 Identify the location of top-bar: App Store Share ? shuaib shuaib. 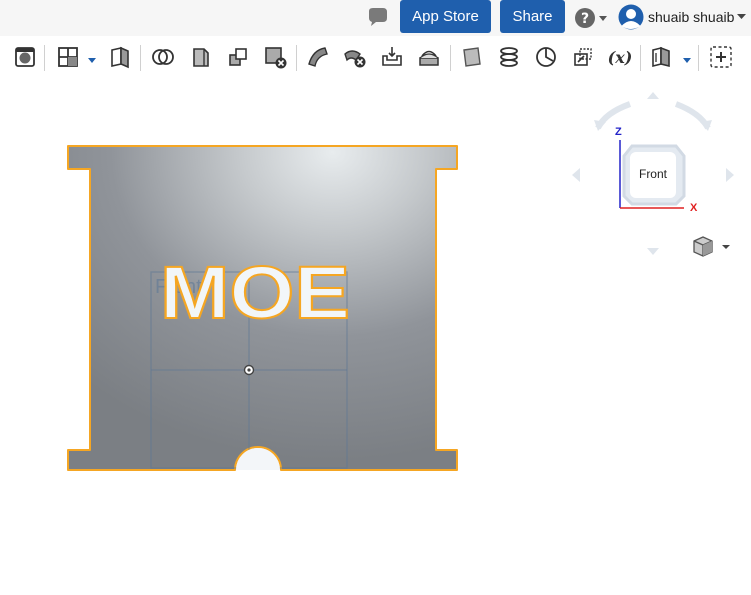
(375, 18).